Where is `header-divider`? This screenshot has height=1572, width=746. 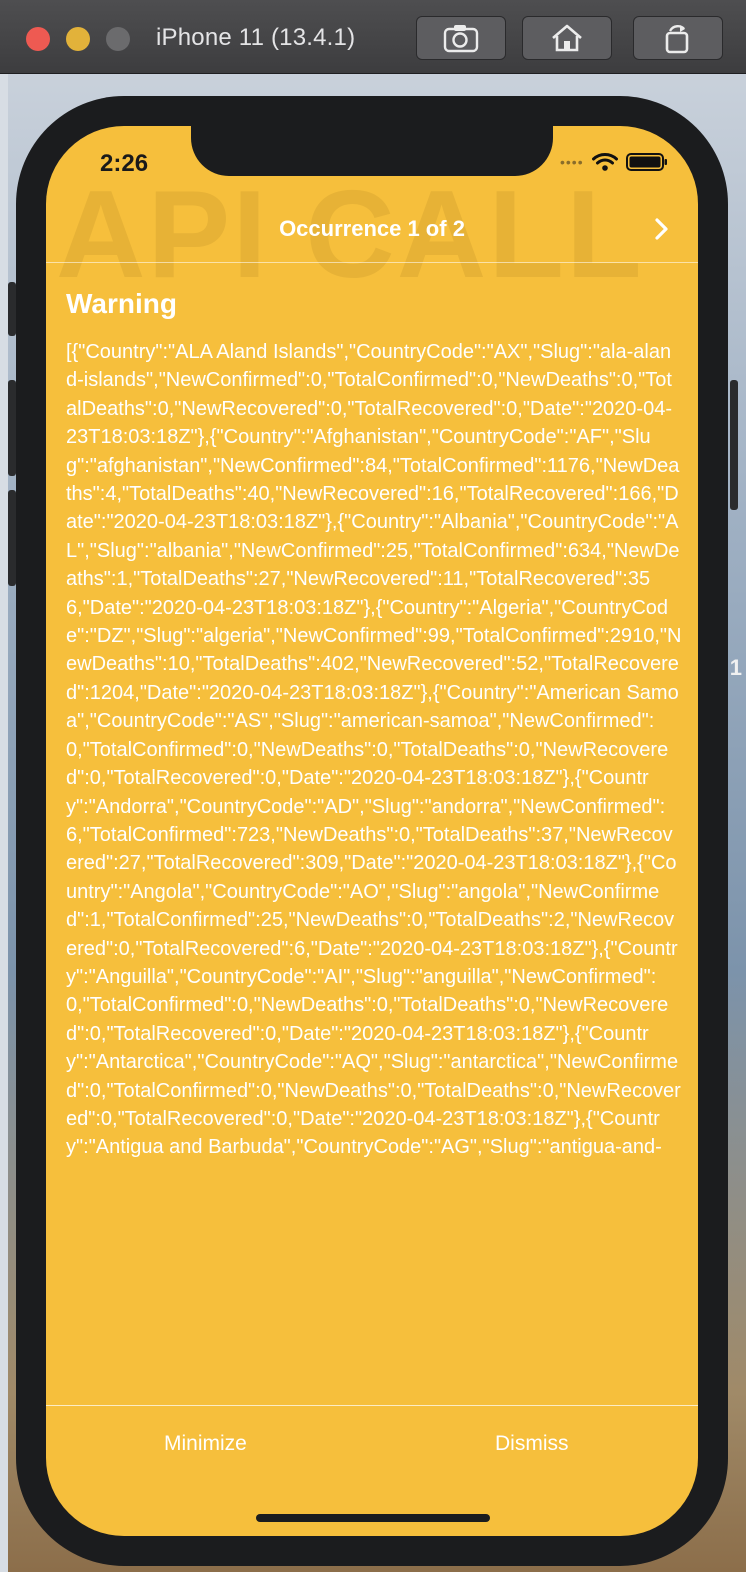 header-divider is located at coordinates (372, 262).